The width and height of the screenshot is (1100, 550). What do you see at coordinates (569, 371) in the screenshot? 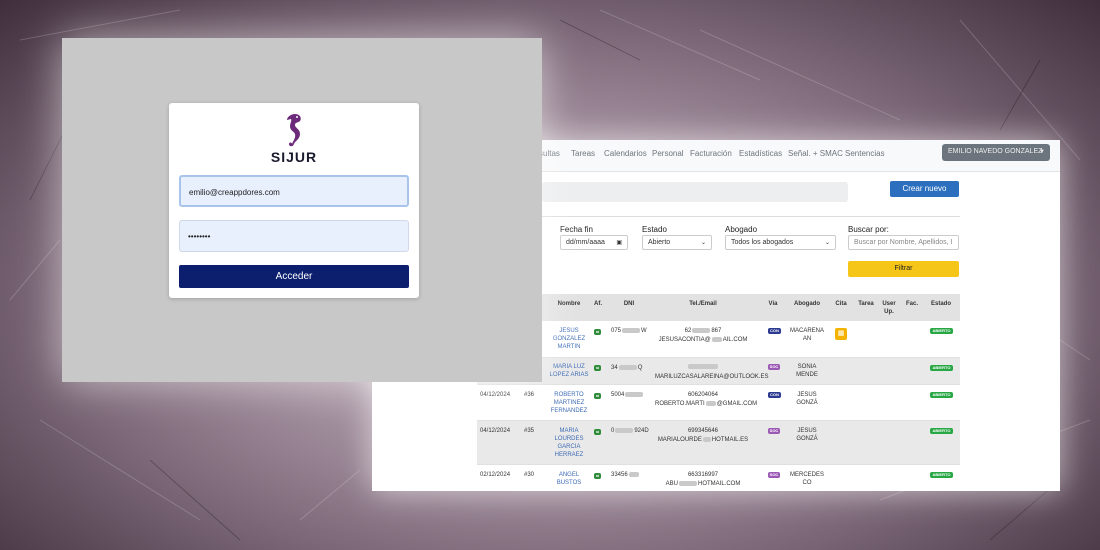
I see `client-name: MARIA LUZ LOPEZ ARIAS` at bounding box center [569, 371].